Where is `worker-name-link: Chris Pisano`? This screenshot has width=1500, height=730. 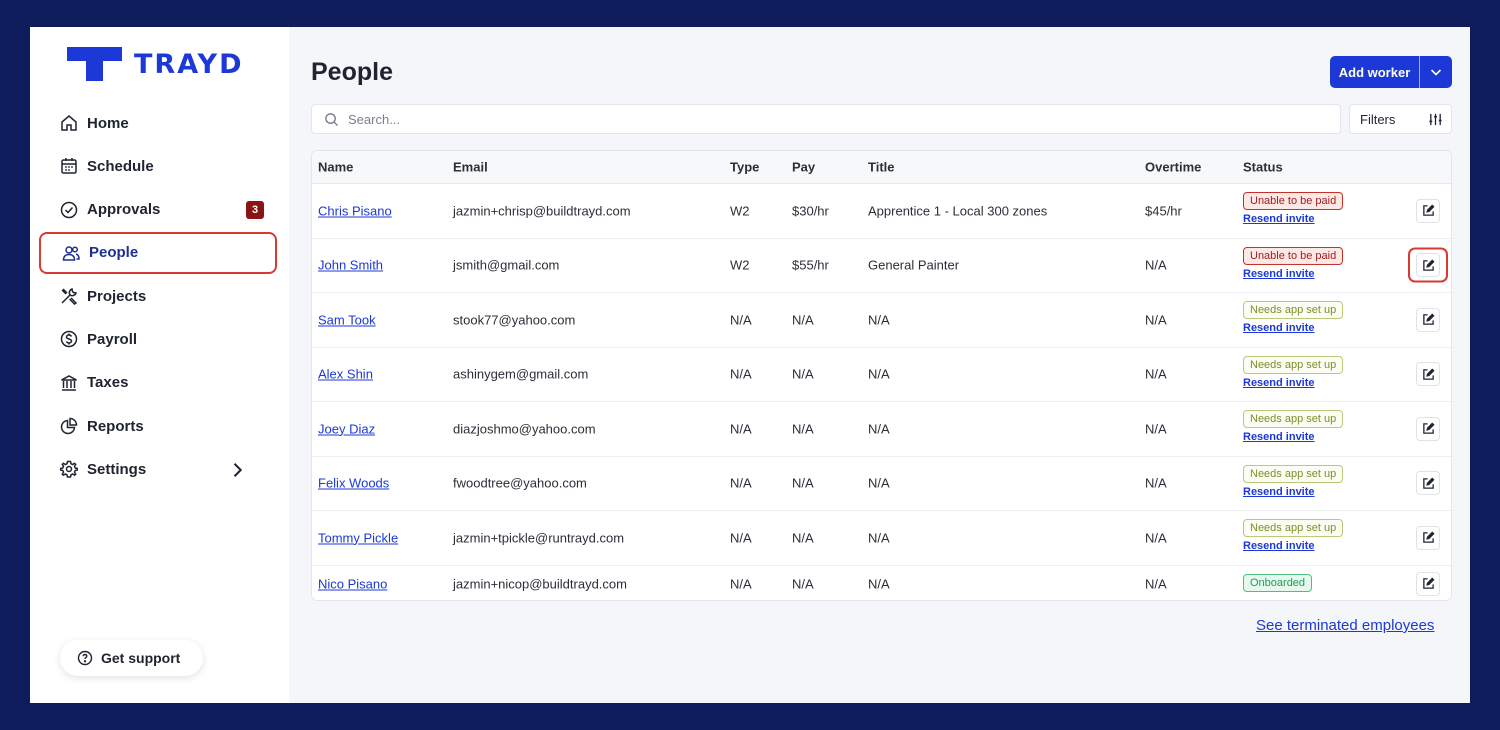
worker-name-link: Chris Pisano is located at coordinates (355, 210).